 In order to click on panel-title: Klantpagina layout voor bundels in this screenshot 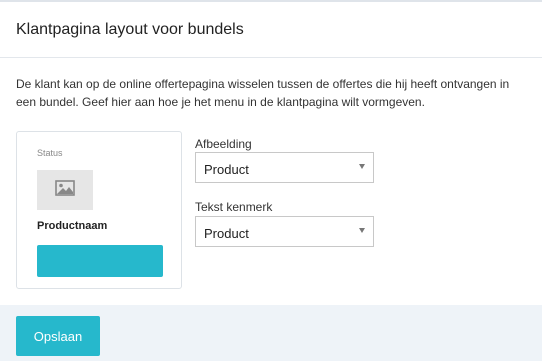, I will do `click(130, 29)`.